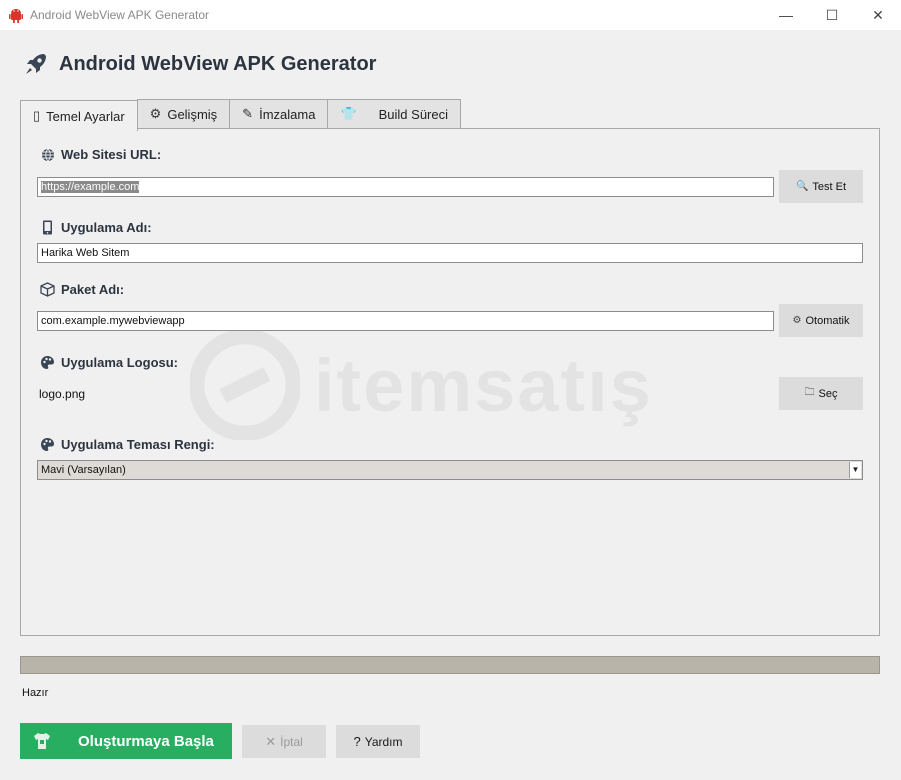 The height and width of the screenshot is (780, 901). Describe the element at coordinates (106, 227) in the screenshot. I see `app-name-label-text: Uygulama Adı:` at that location.